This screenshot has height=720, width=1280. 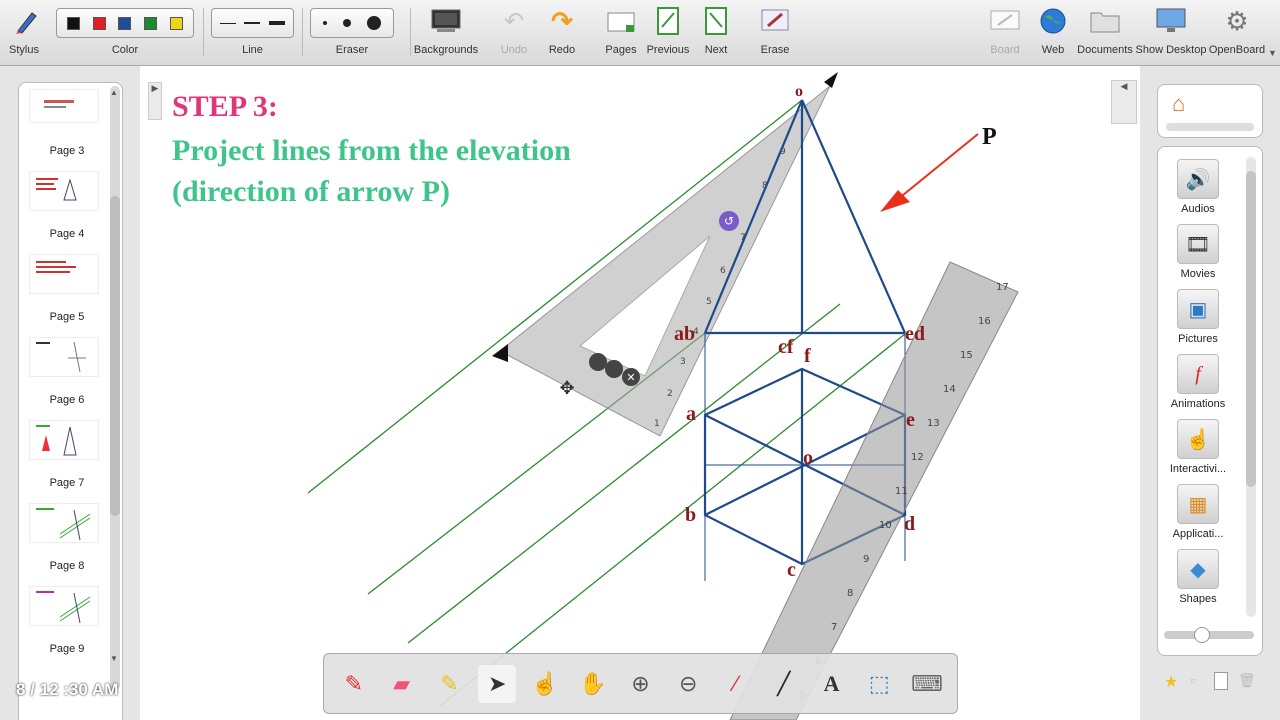 I want to click on line-medium-button, so click(x=252, y=23).